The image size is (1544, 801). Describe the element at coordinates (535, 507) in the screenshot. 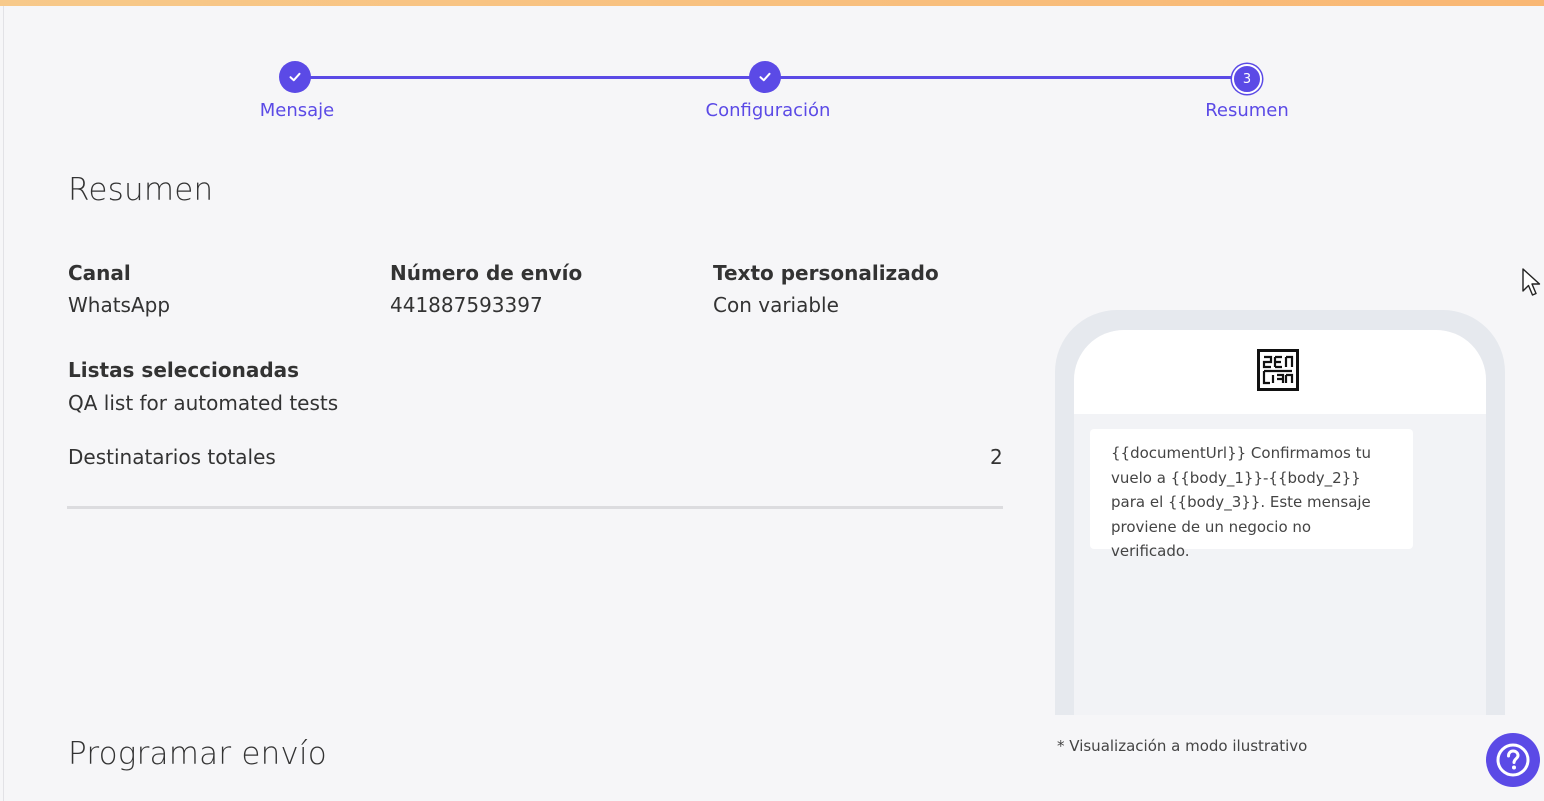

I see `summary-divider` at that location.